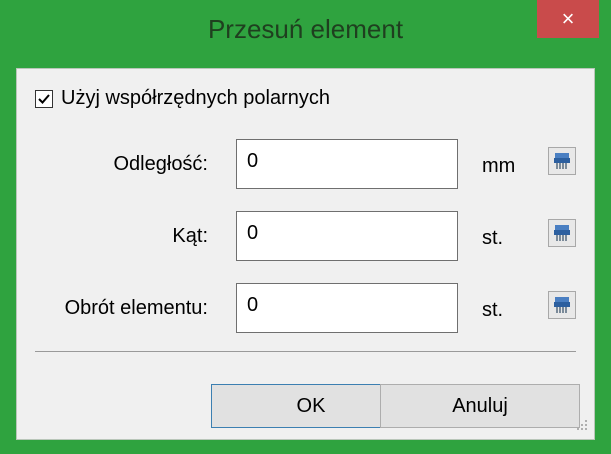 Image resolution: width=611 pixels, height=454 pixels. What do you see at coordinates (493, 310) in the screenshot?
I see `rotation-unit: st.` at bounding box center [493, 310].